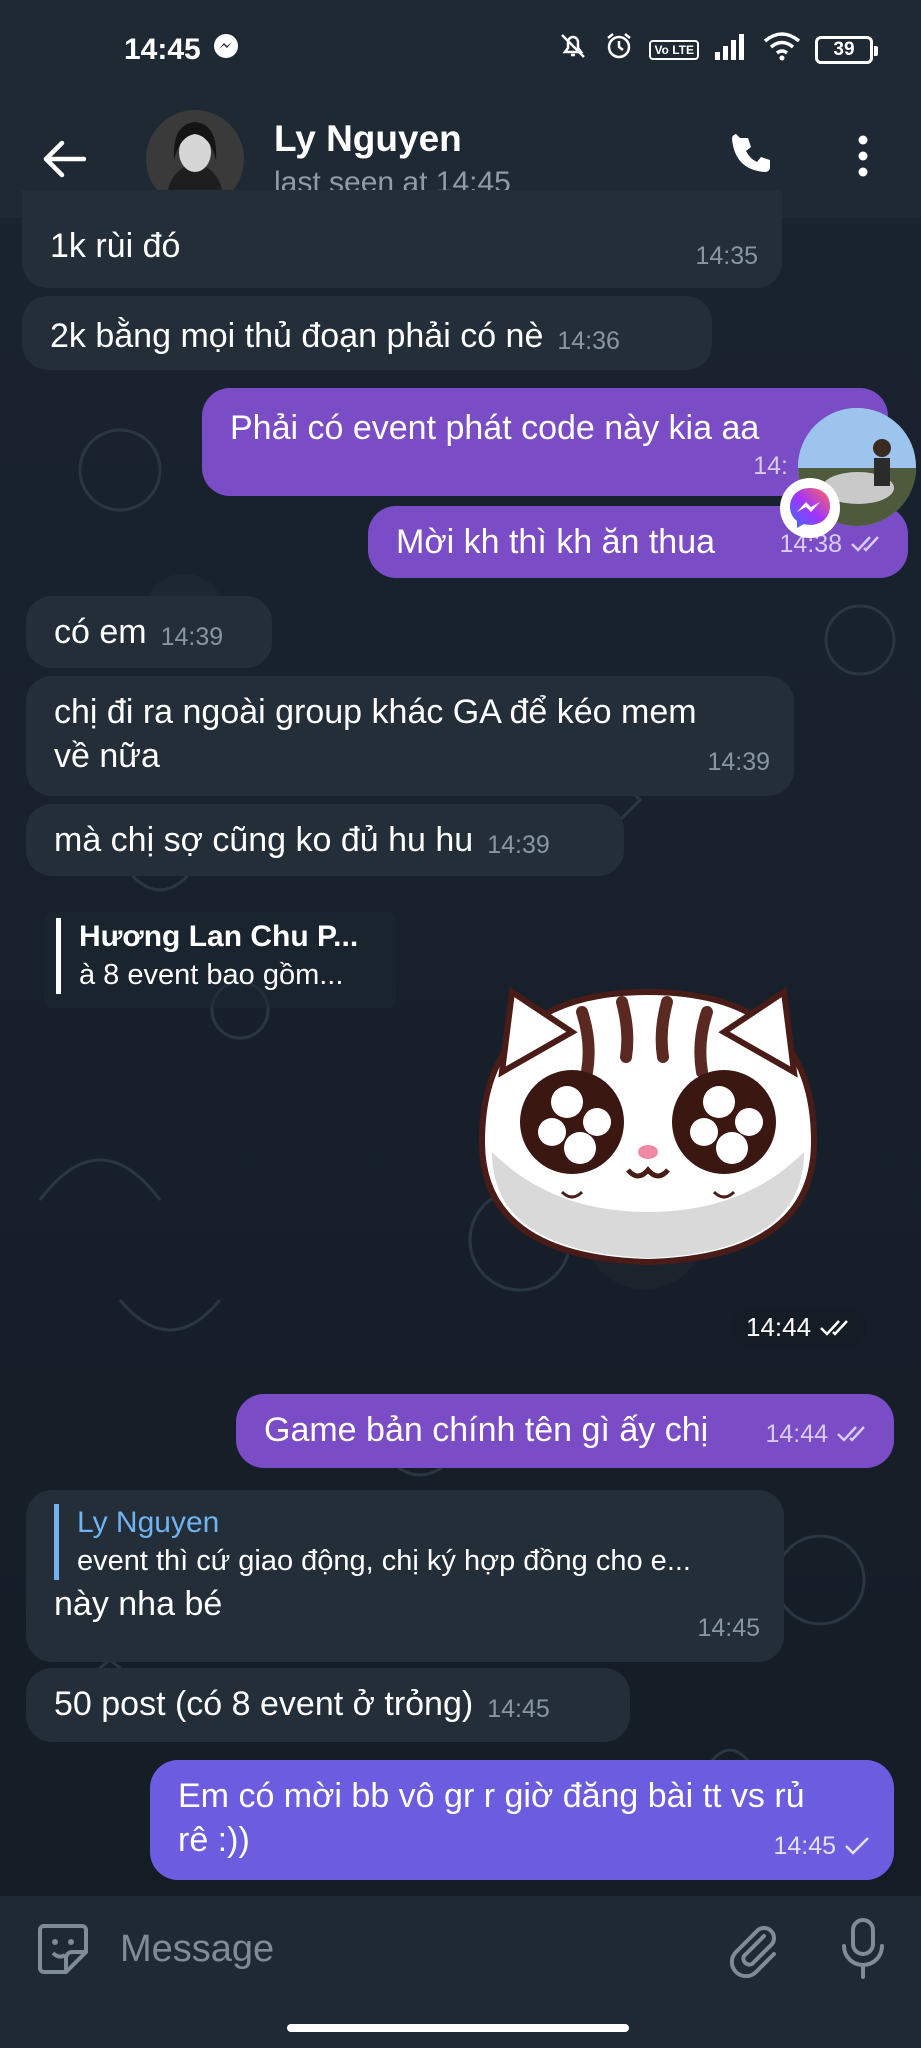 Image resolution: width=921 pixels, height=2048 pixels. Describe the element at coordinates (226, 50) in the screenshot. I see `messenger-notification-icon` at that location.